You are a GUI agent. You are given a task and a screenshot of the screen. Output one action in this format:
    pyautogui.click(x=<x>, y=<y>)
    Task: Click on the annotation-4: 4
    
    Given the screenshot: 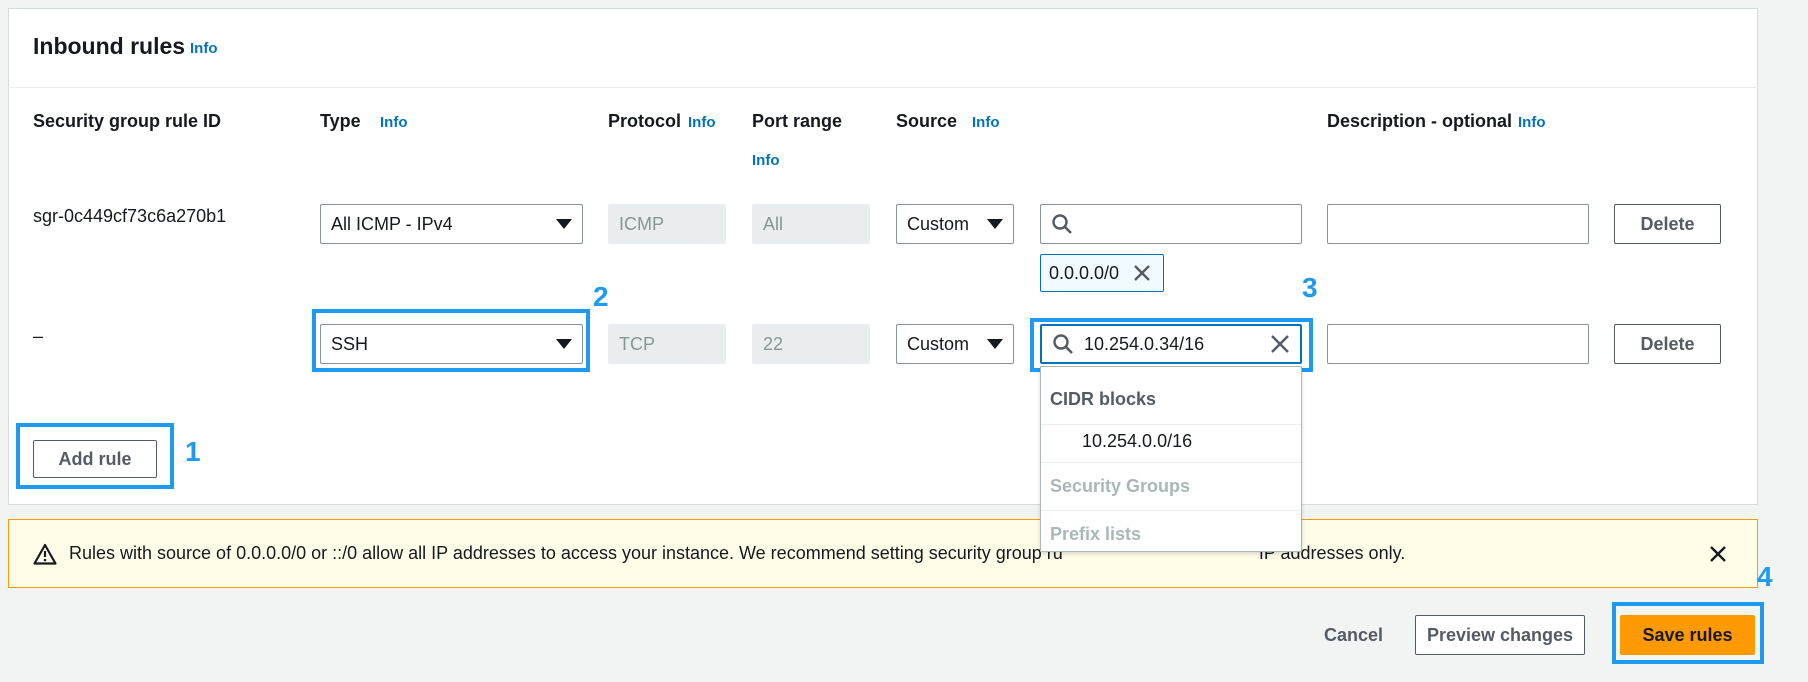 What is the action you would take?
    pyautogui.click(x=1765, y=576)
    